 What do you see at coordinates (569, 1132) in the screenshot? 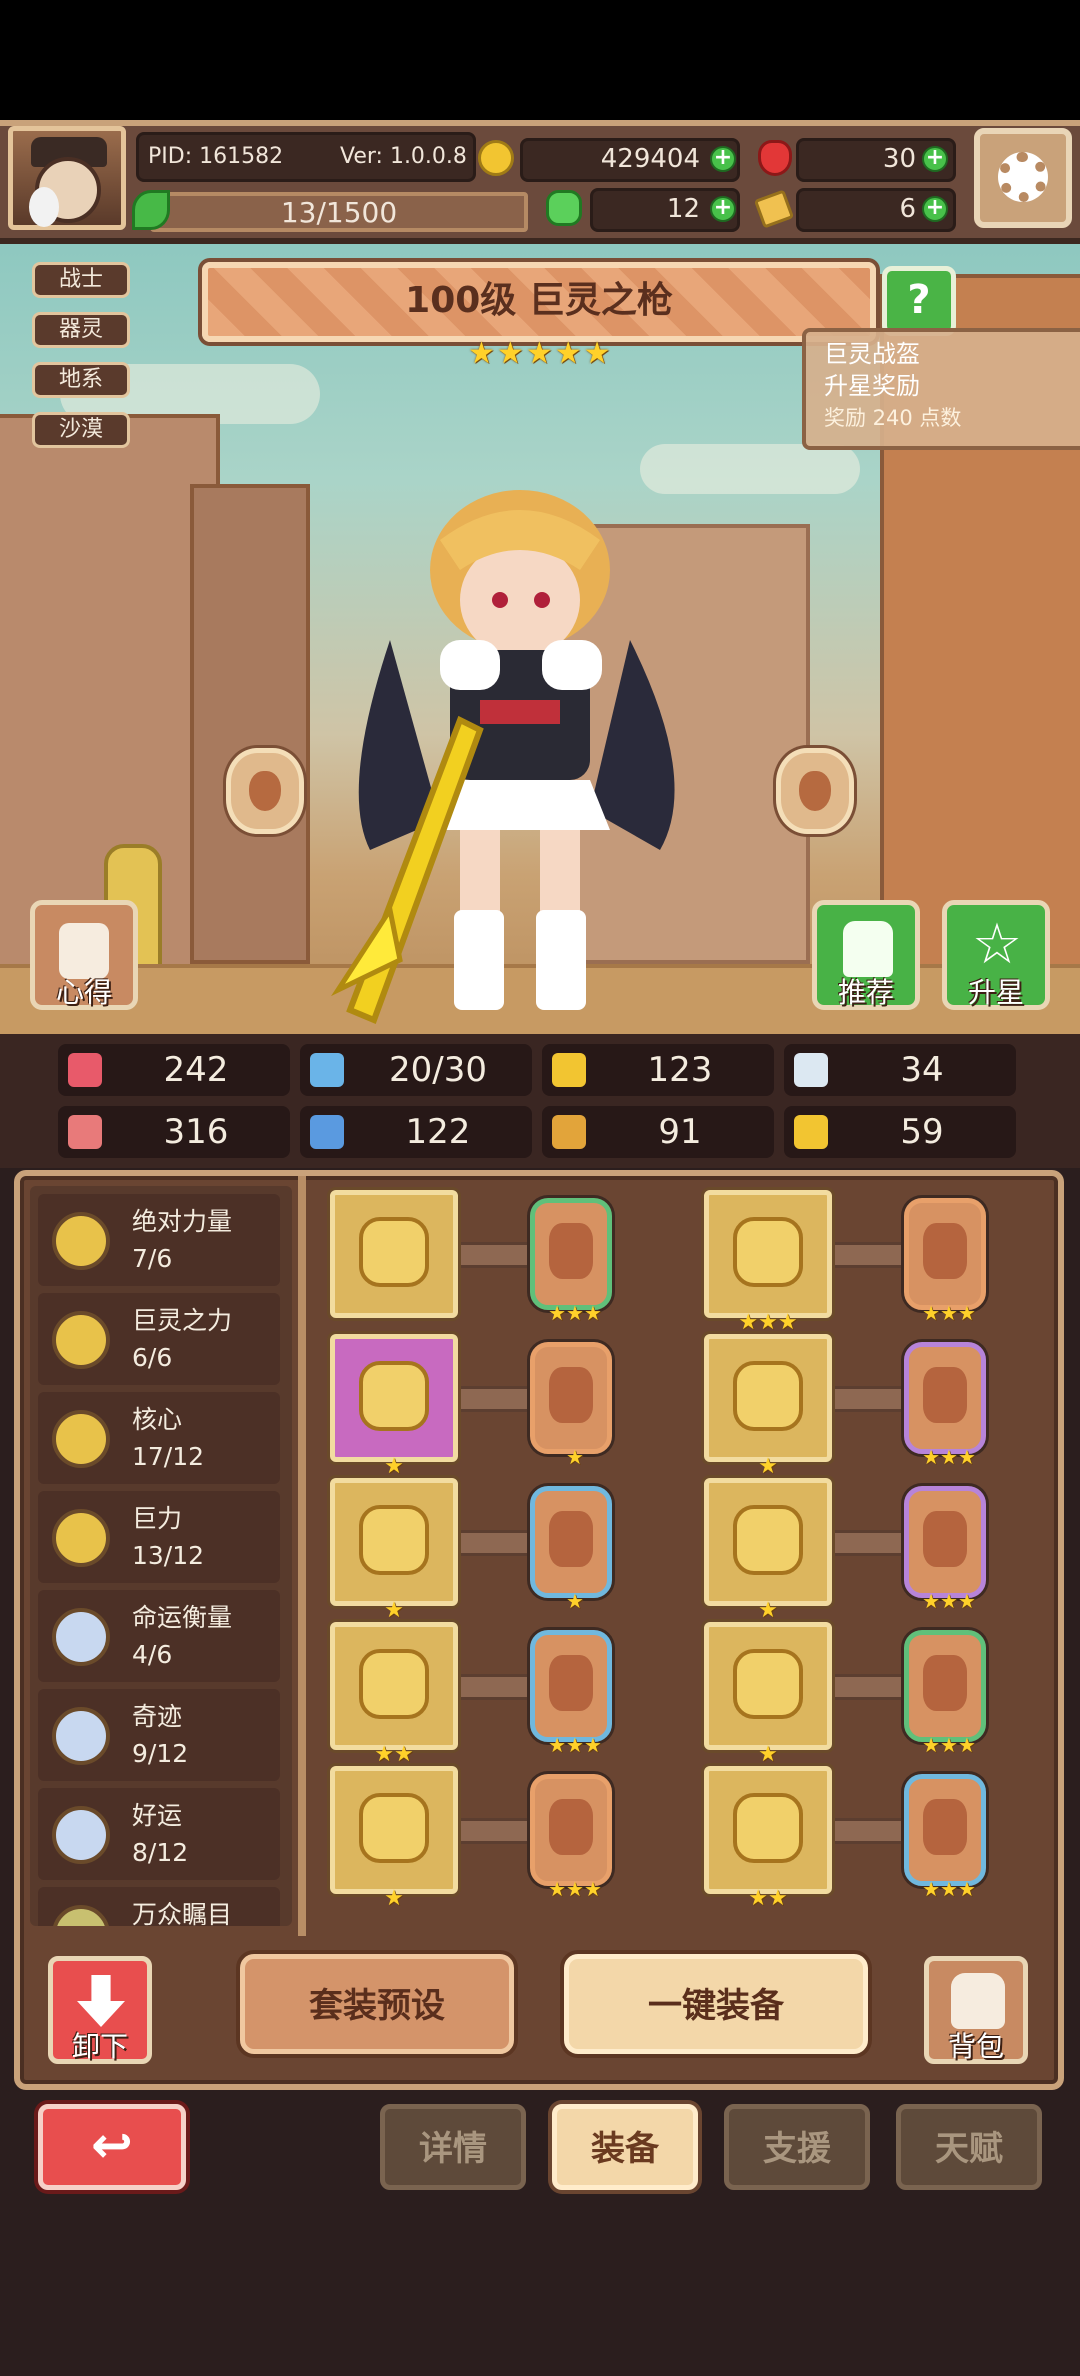
I see `banner-icon` at bounding box center [569, 1132].